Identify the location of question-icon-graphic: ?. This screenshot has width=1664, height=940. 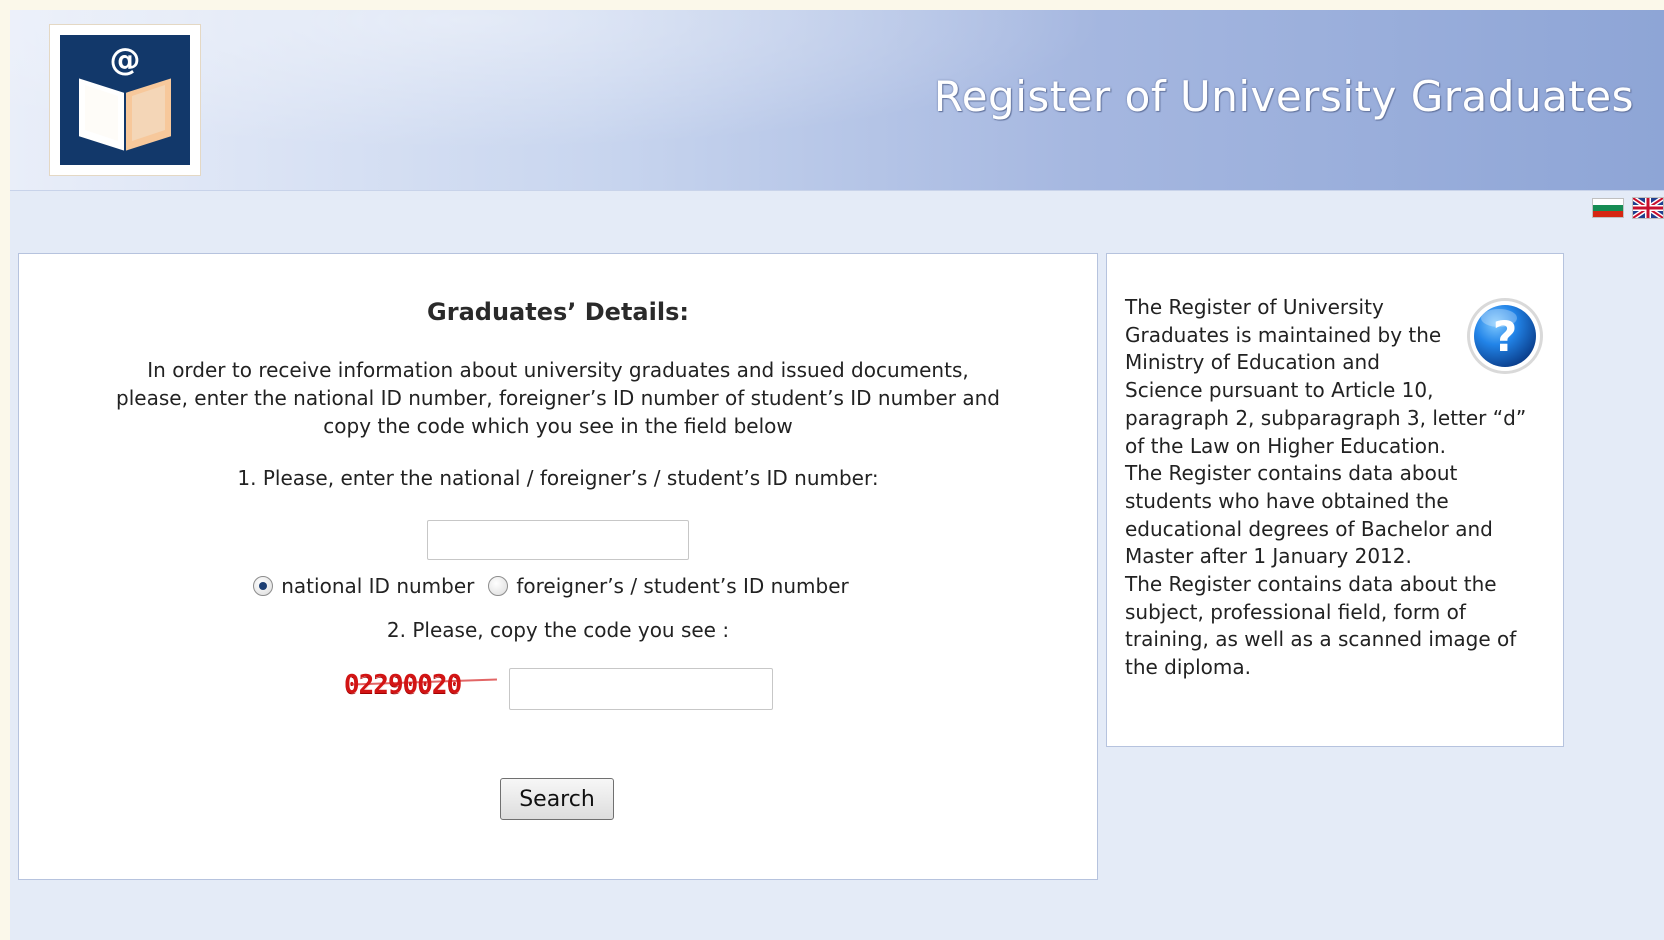
(1505, 336).